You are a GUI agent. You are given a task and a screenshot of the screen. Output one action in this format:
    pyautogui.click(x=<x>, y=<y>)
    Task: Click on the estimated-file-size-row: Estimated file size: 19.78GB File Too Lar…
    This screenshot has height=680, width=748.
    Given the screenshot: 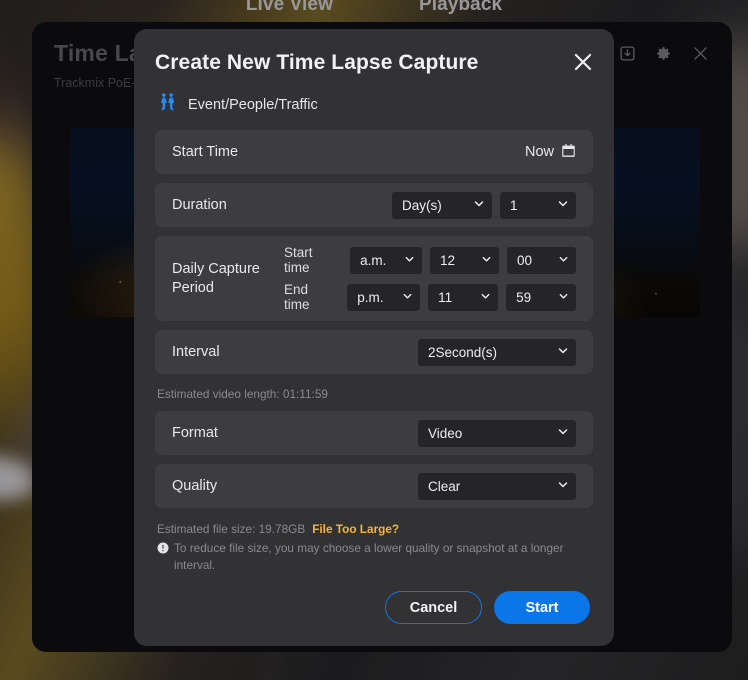 What is the action you would take?
    pyautogui.click(x=374, y=528)
    